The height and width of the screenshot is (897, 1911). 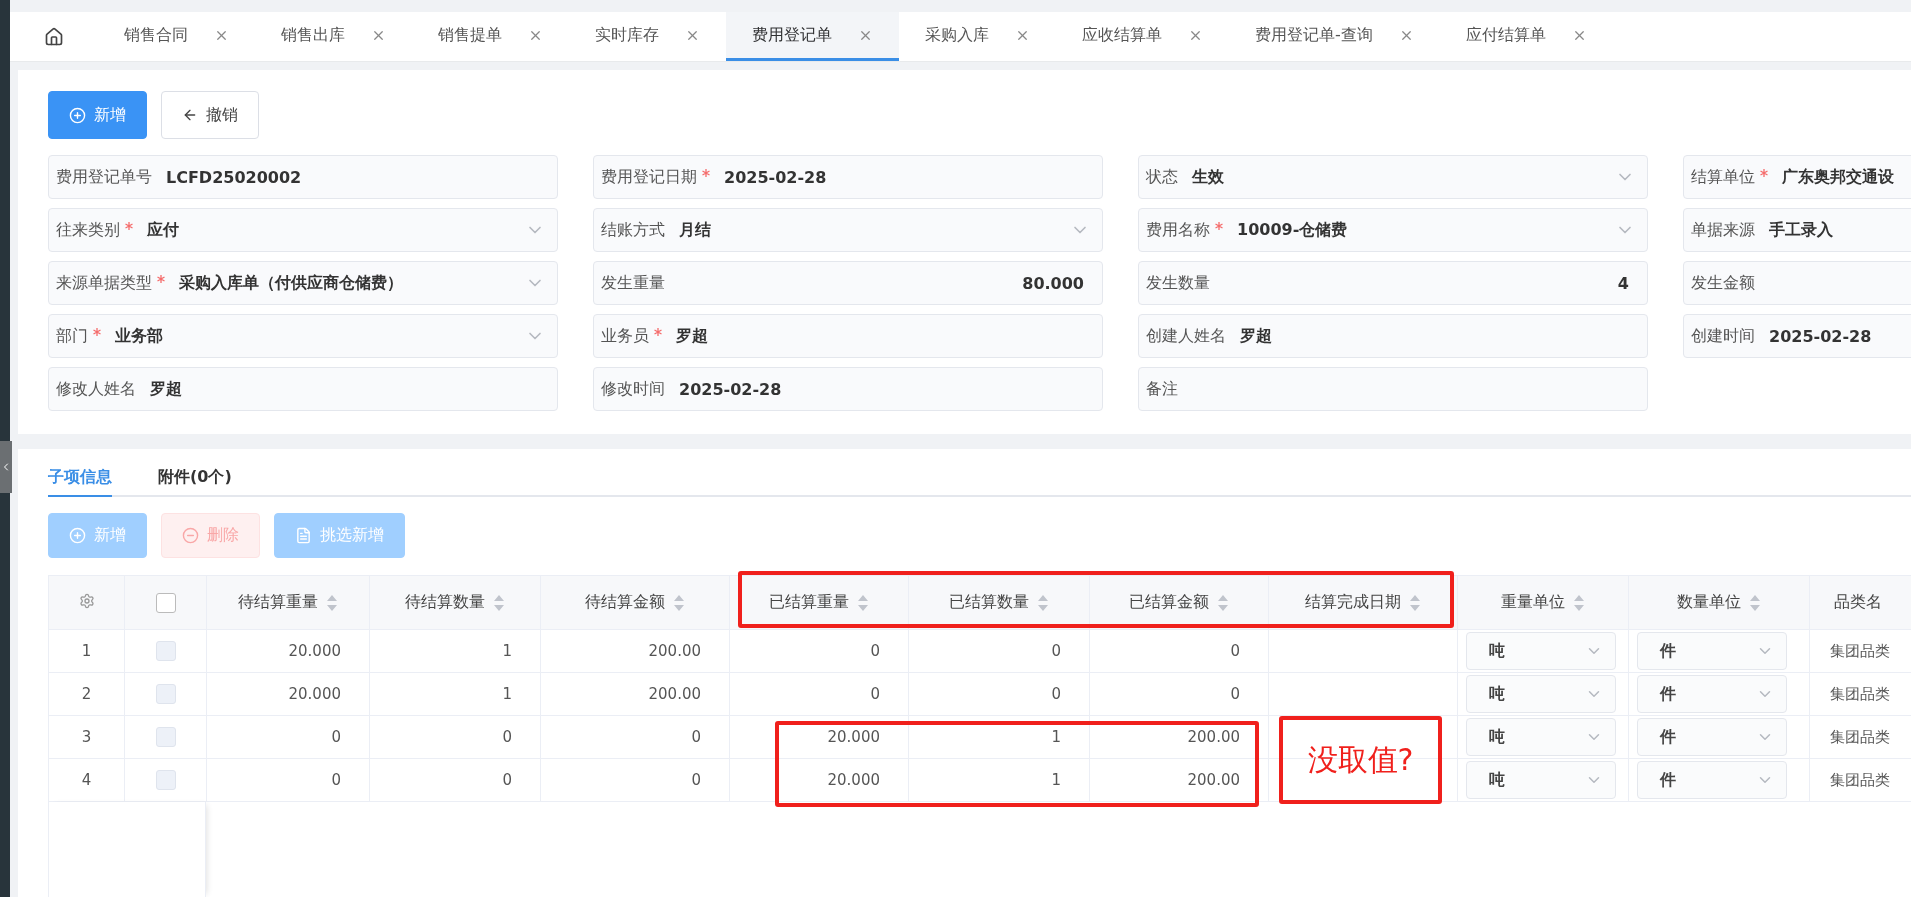 What do you see at coordinates (1797, 336) in the screenshot?
I see `form-field: 创建时间 2025-02-28` at bounding box center [1797, 336].